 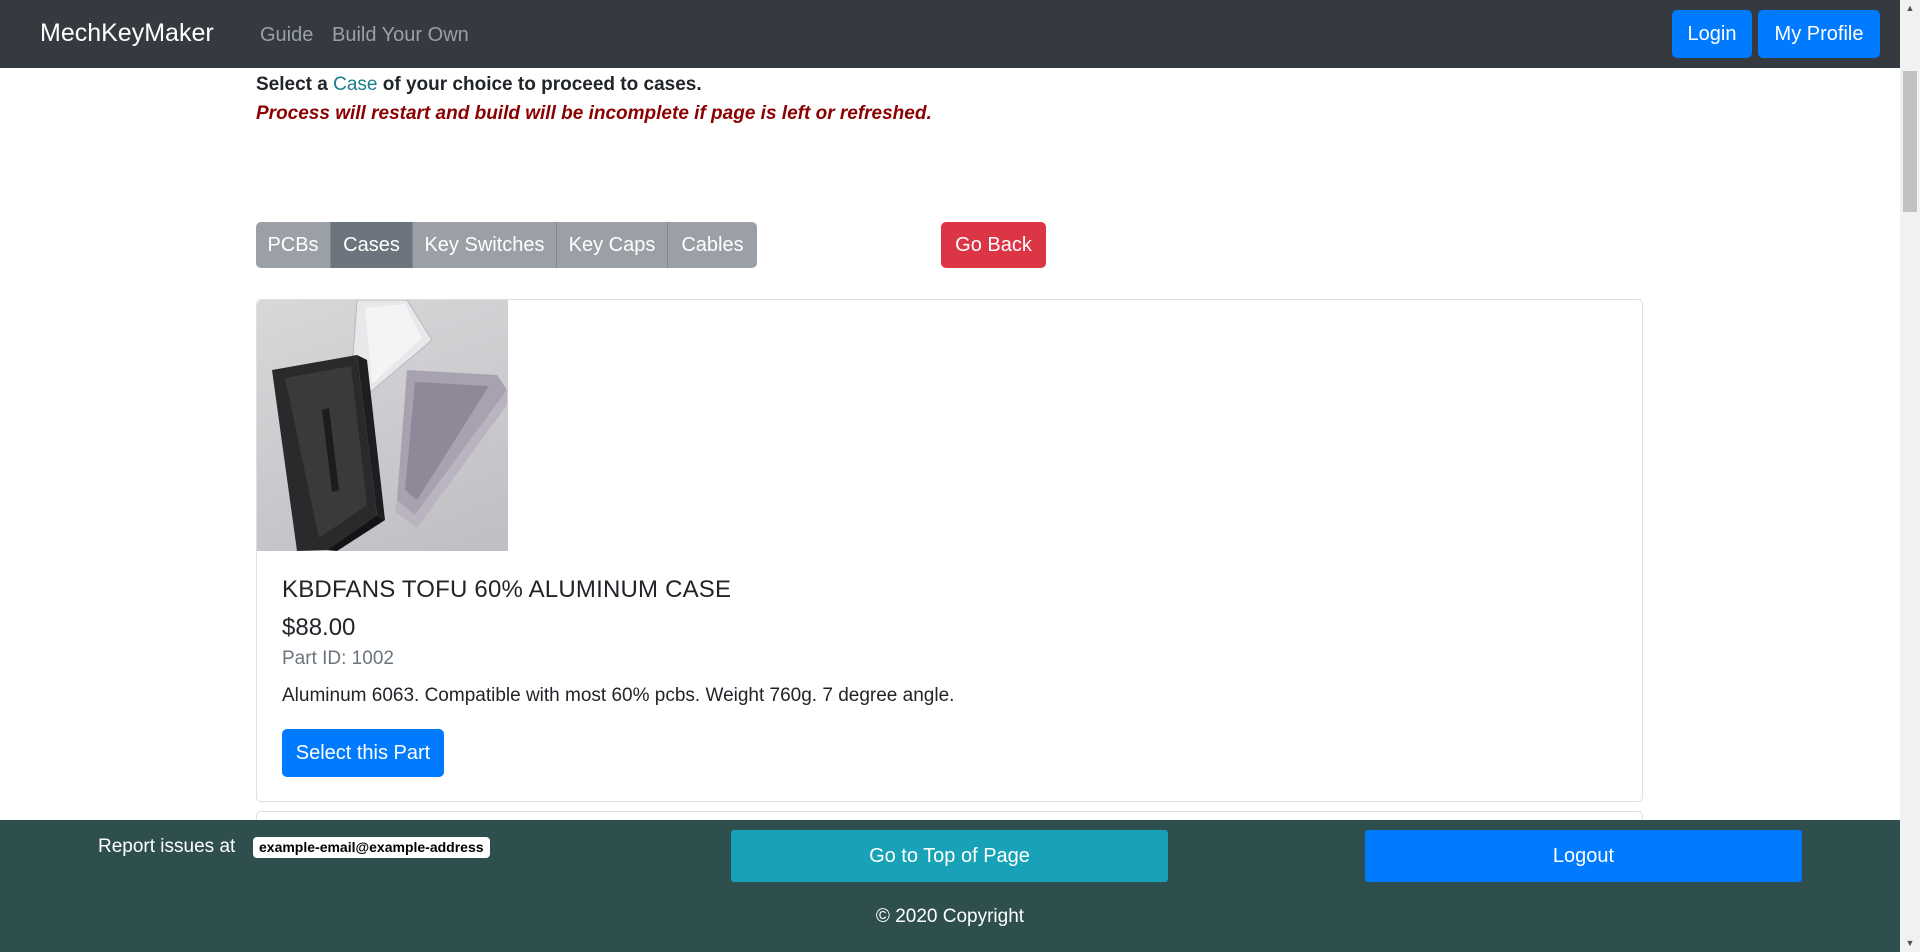 I want to click on aluminum-case-illustration, so click(x=389, y=425).